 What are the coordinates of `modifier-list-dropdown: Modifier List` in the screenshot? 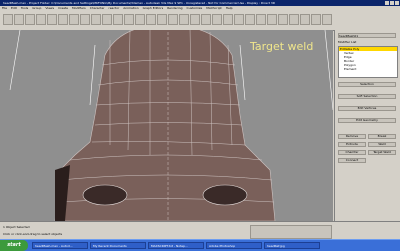 It's located at (347, 42).